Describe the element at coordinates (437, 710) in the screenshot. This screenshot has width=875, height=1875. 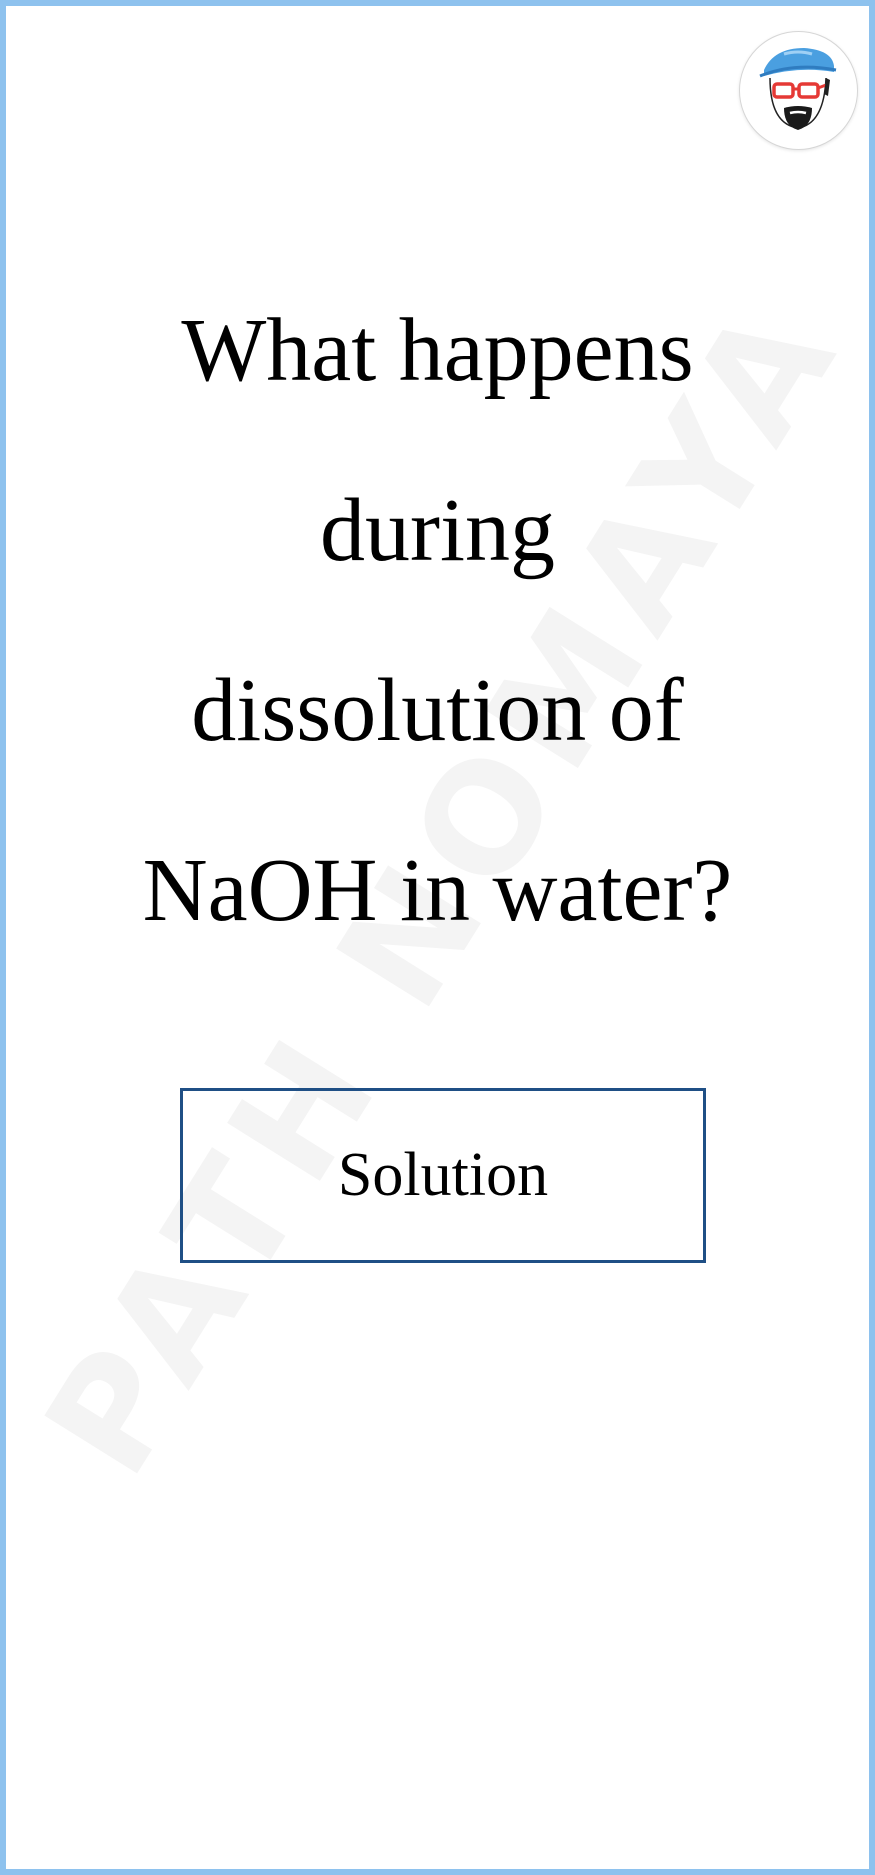
I see `question-line: dissolution of` at that location.